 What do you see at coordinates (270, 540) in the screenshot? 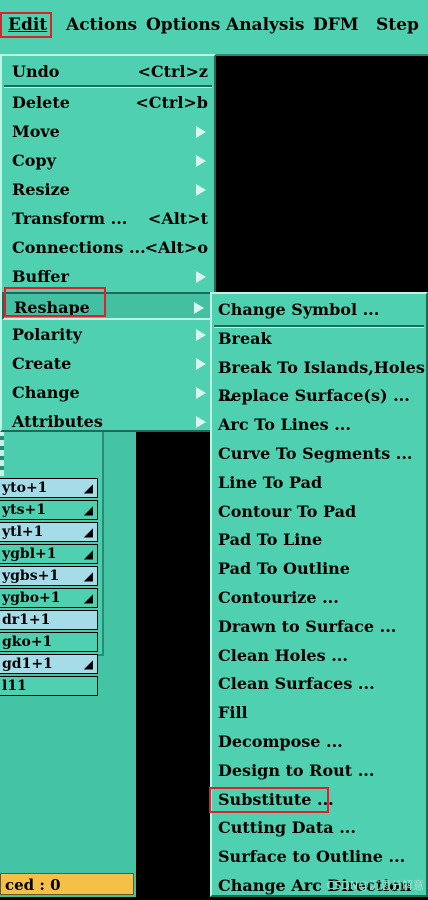
I see `menu-item-label: Pad To Line` at bounding box center [270, 540].